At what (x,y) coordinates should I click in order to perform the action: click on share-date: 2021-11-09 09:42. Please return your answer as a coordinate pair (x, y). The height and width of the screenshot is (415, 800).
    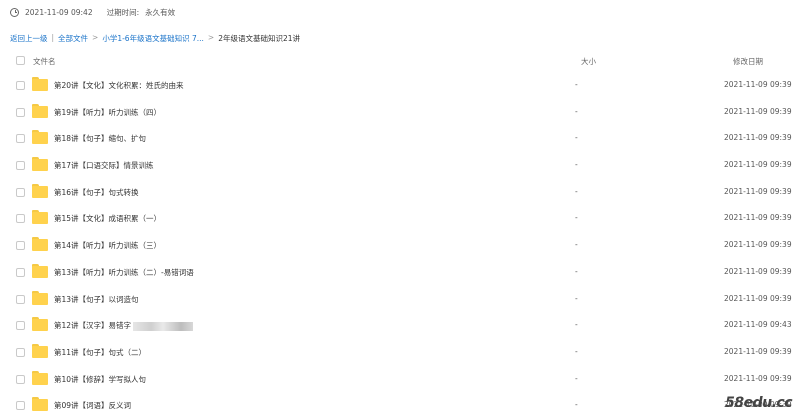
    Looking at the image, I should click on (59, 12).